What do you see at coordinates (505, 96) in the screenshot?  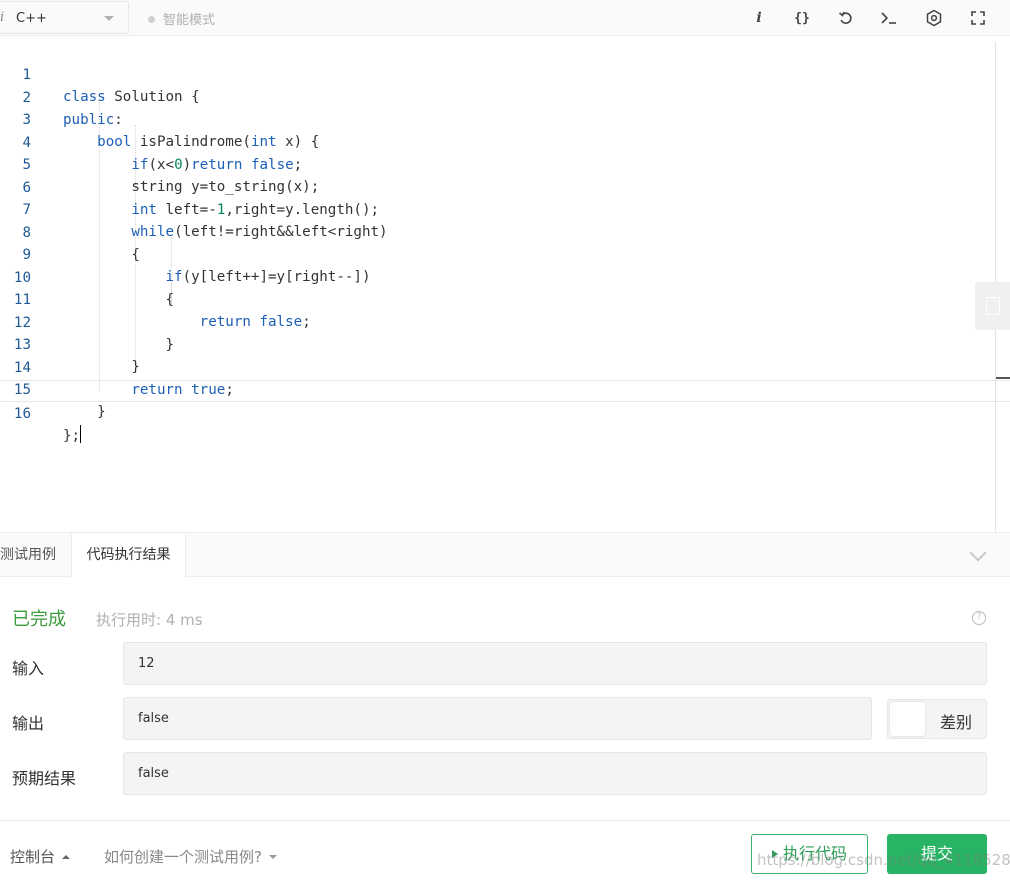 I see `code-line: 2 public:` at bounding box center [505, 96].